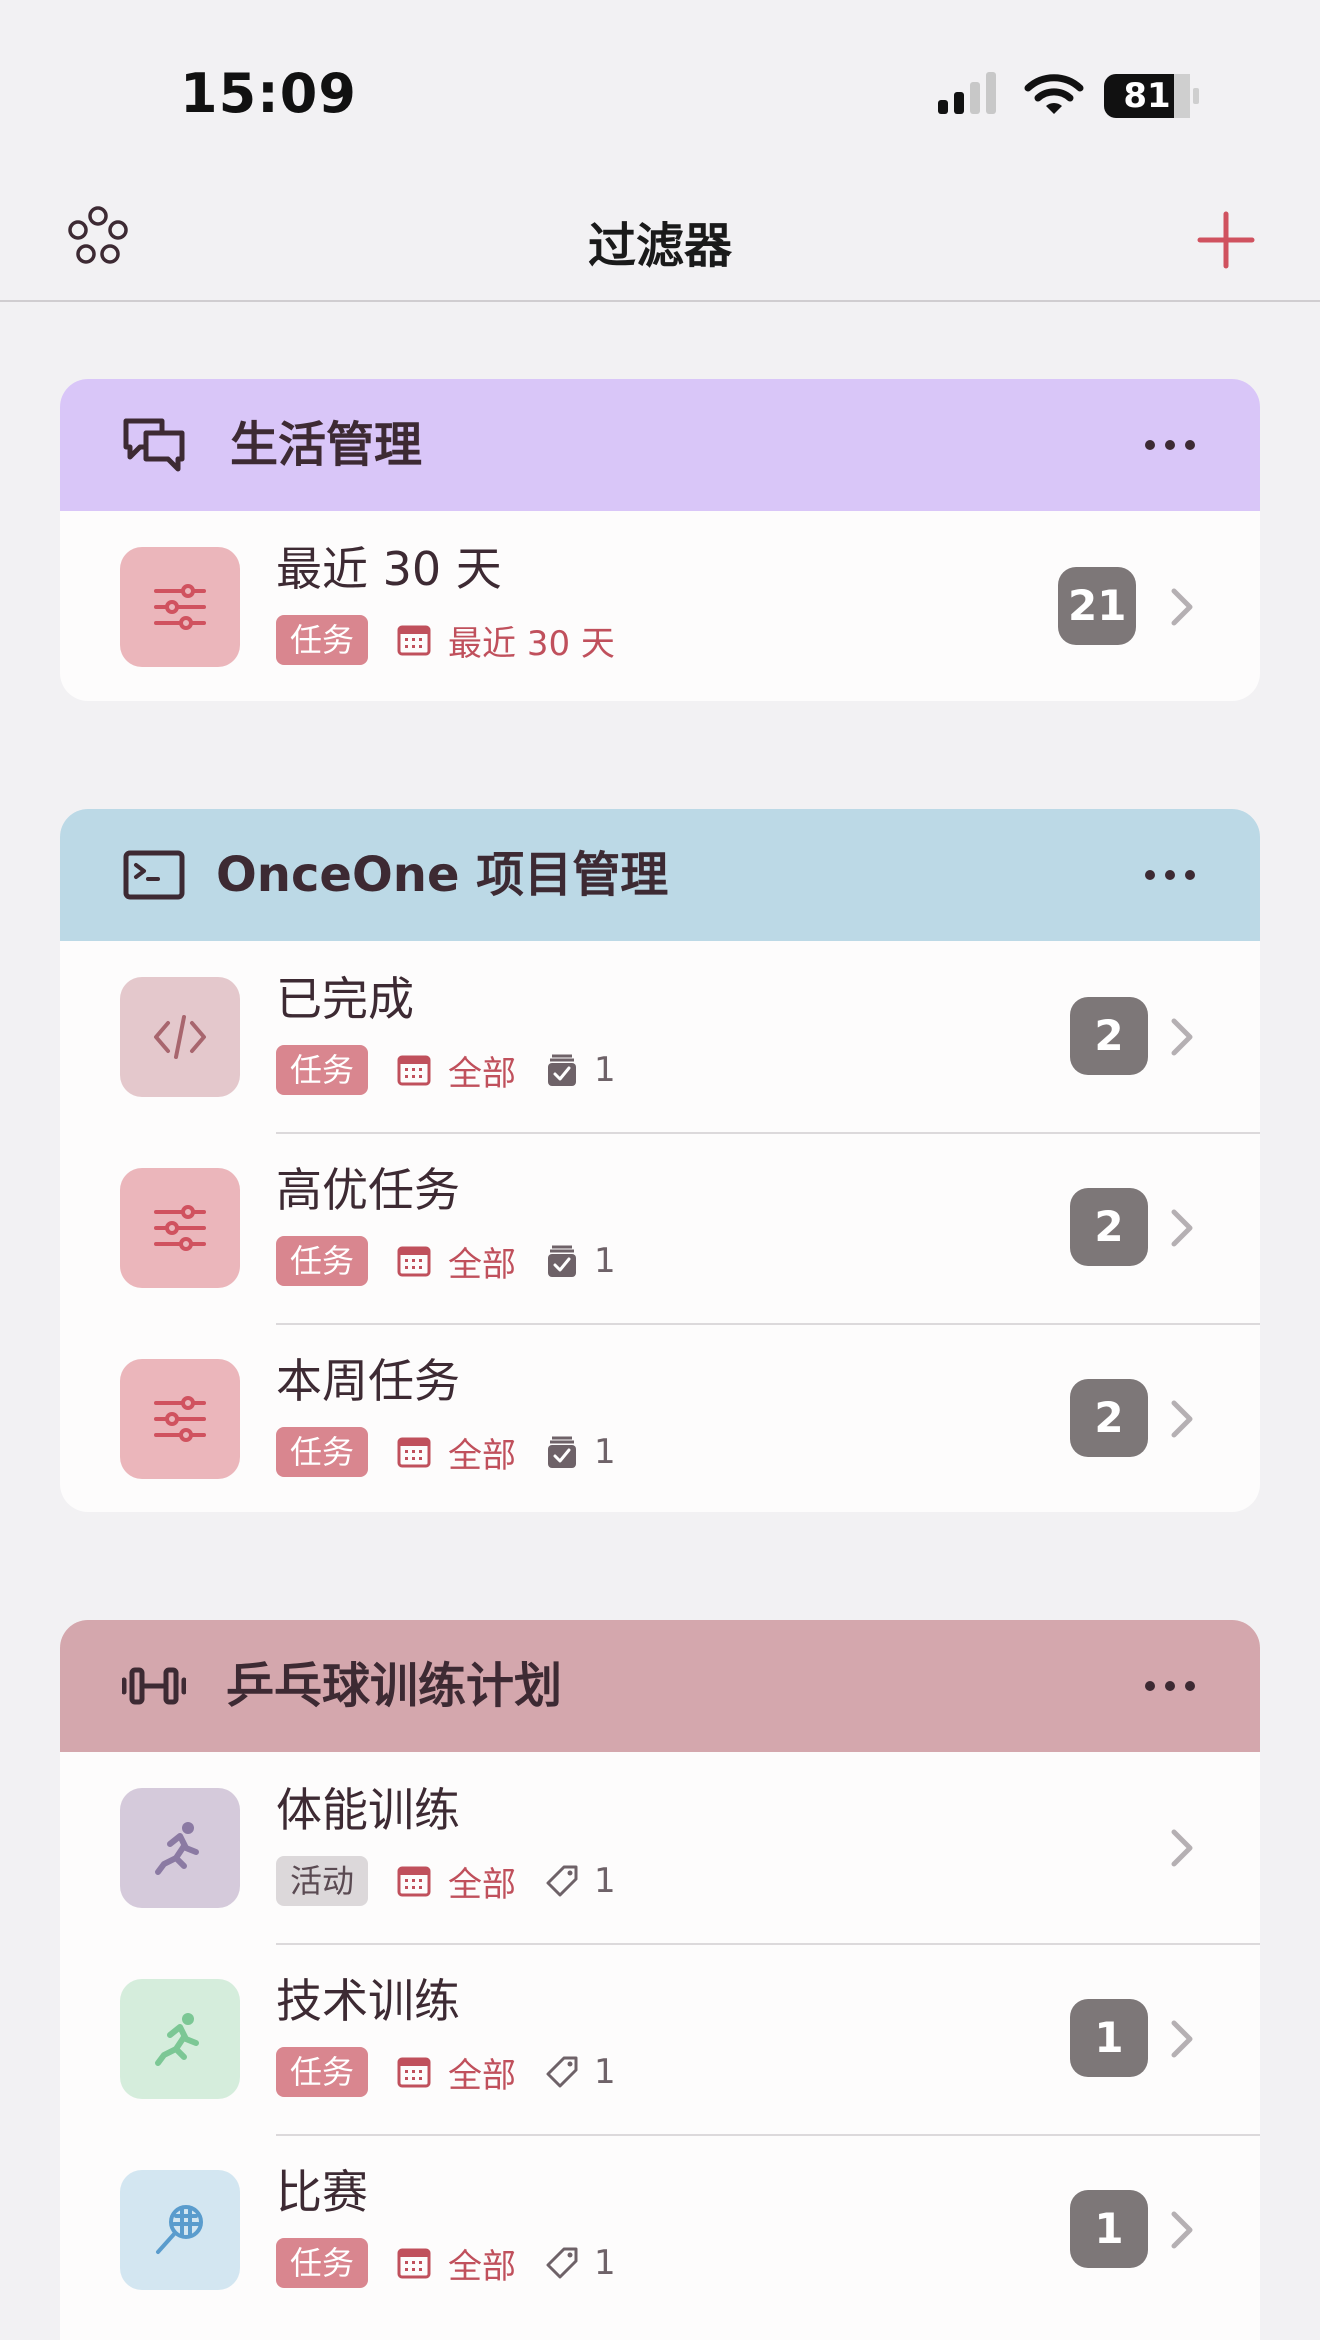 This screenshot has height=2340, width=1320. Describe the element at coordinates (322, 2192) in the screenshot. I see `filter-title: 比赛` at that location.